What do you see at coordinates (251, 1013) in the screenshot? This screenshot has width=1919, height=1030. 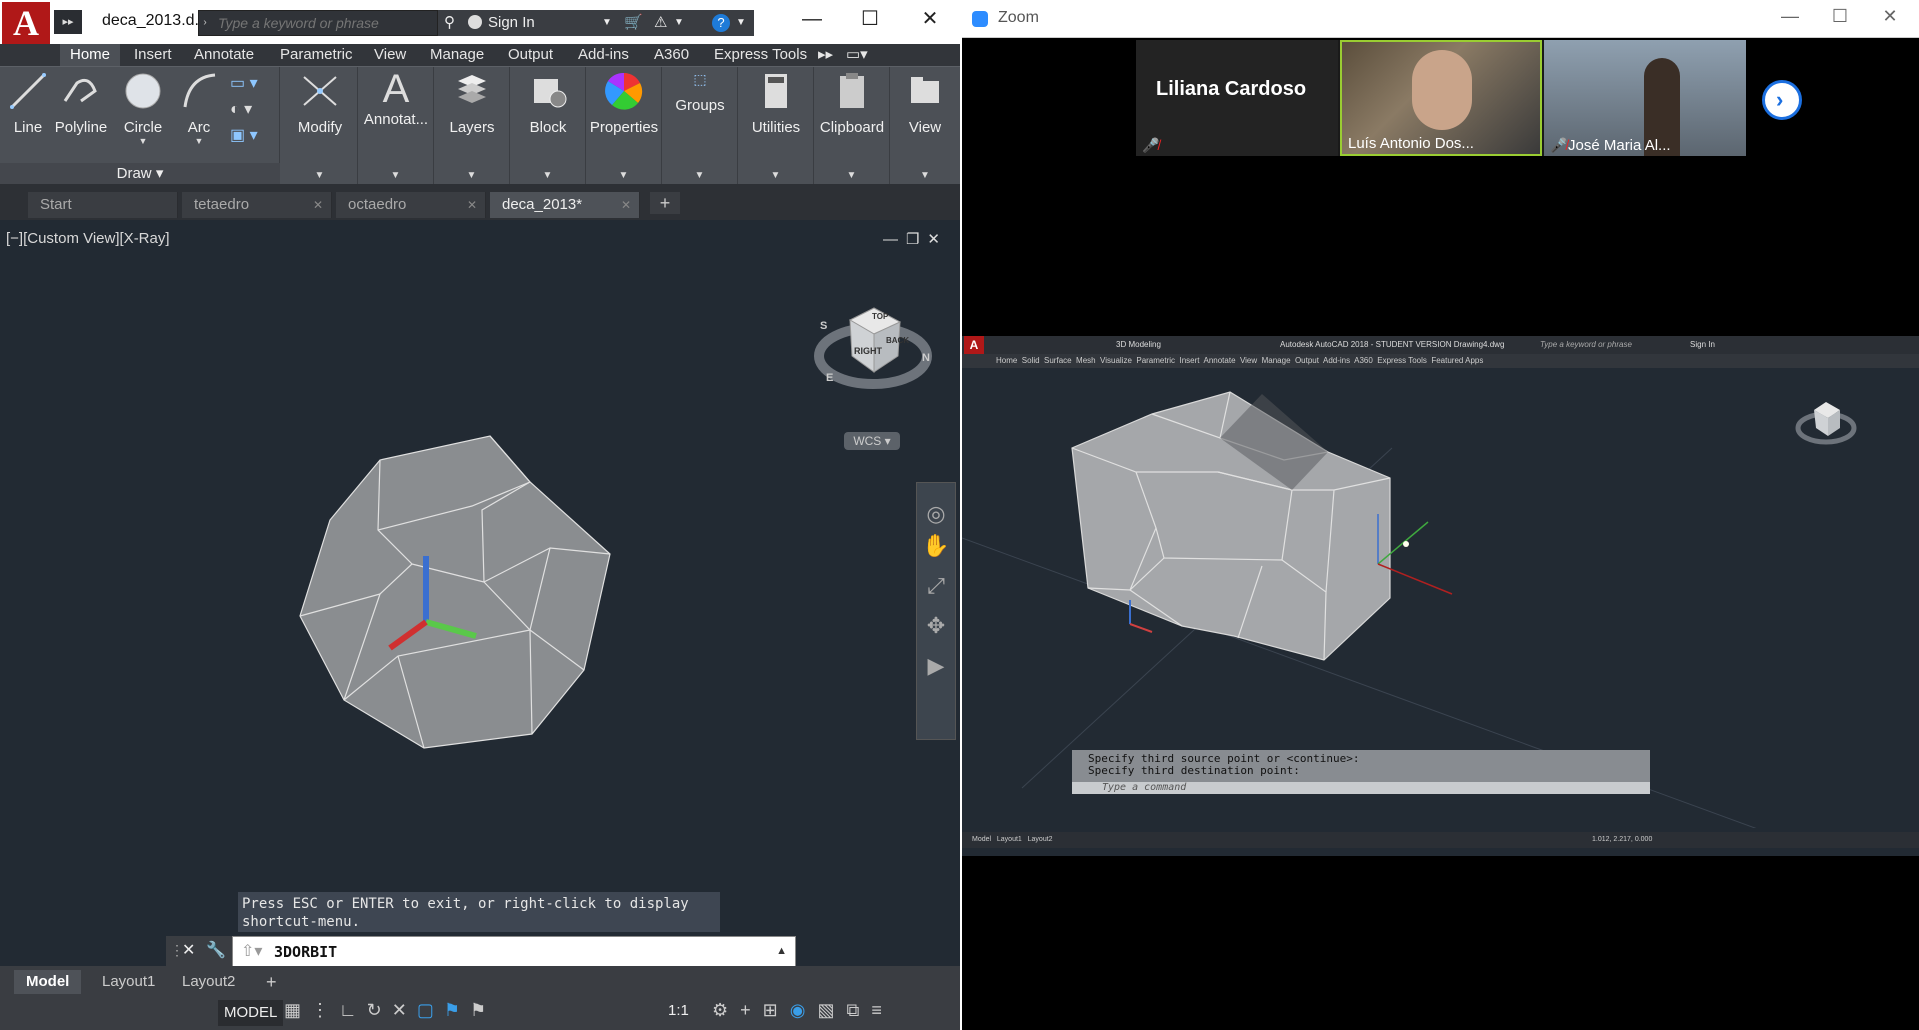 I see `model-space-button: MODEL` at bounding box center [251, 1013].